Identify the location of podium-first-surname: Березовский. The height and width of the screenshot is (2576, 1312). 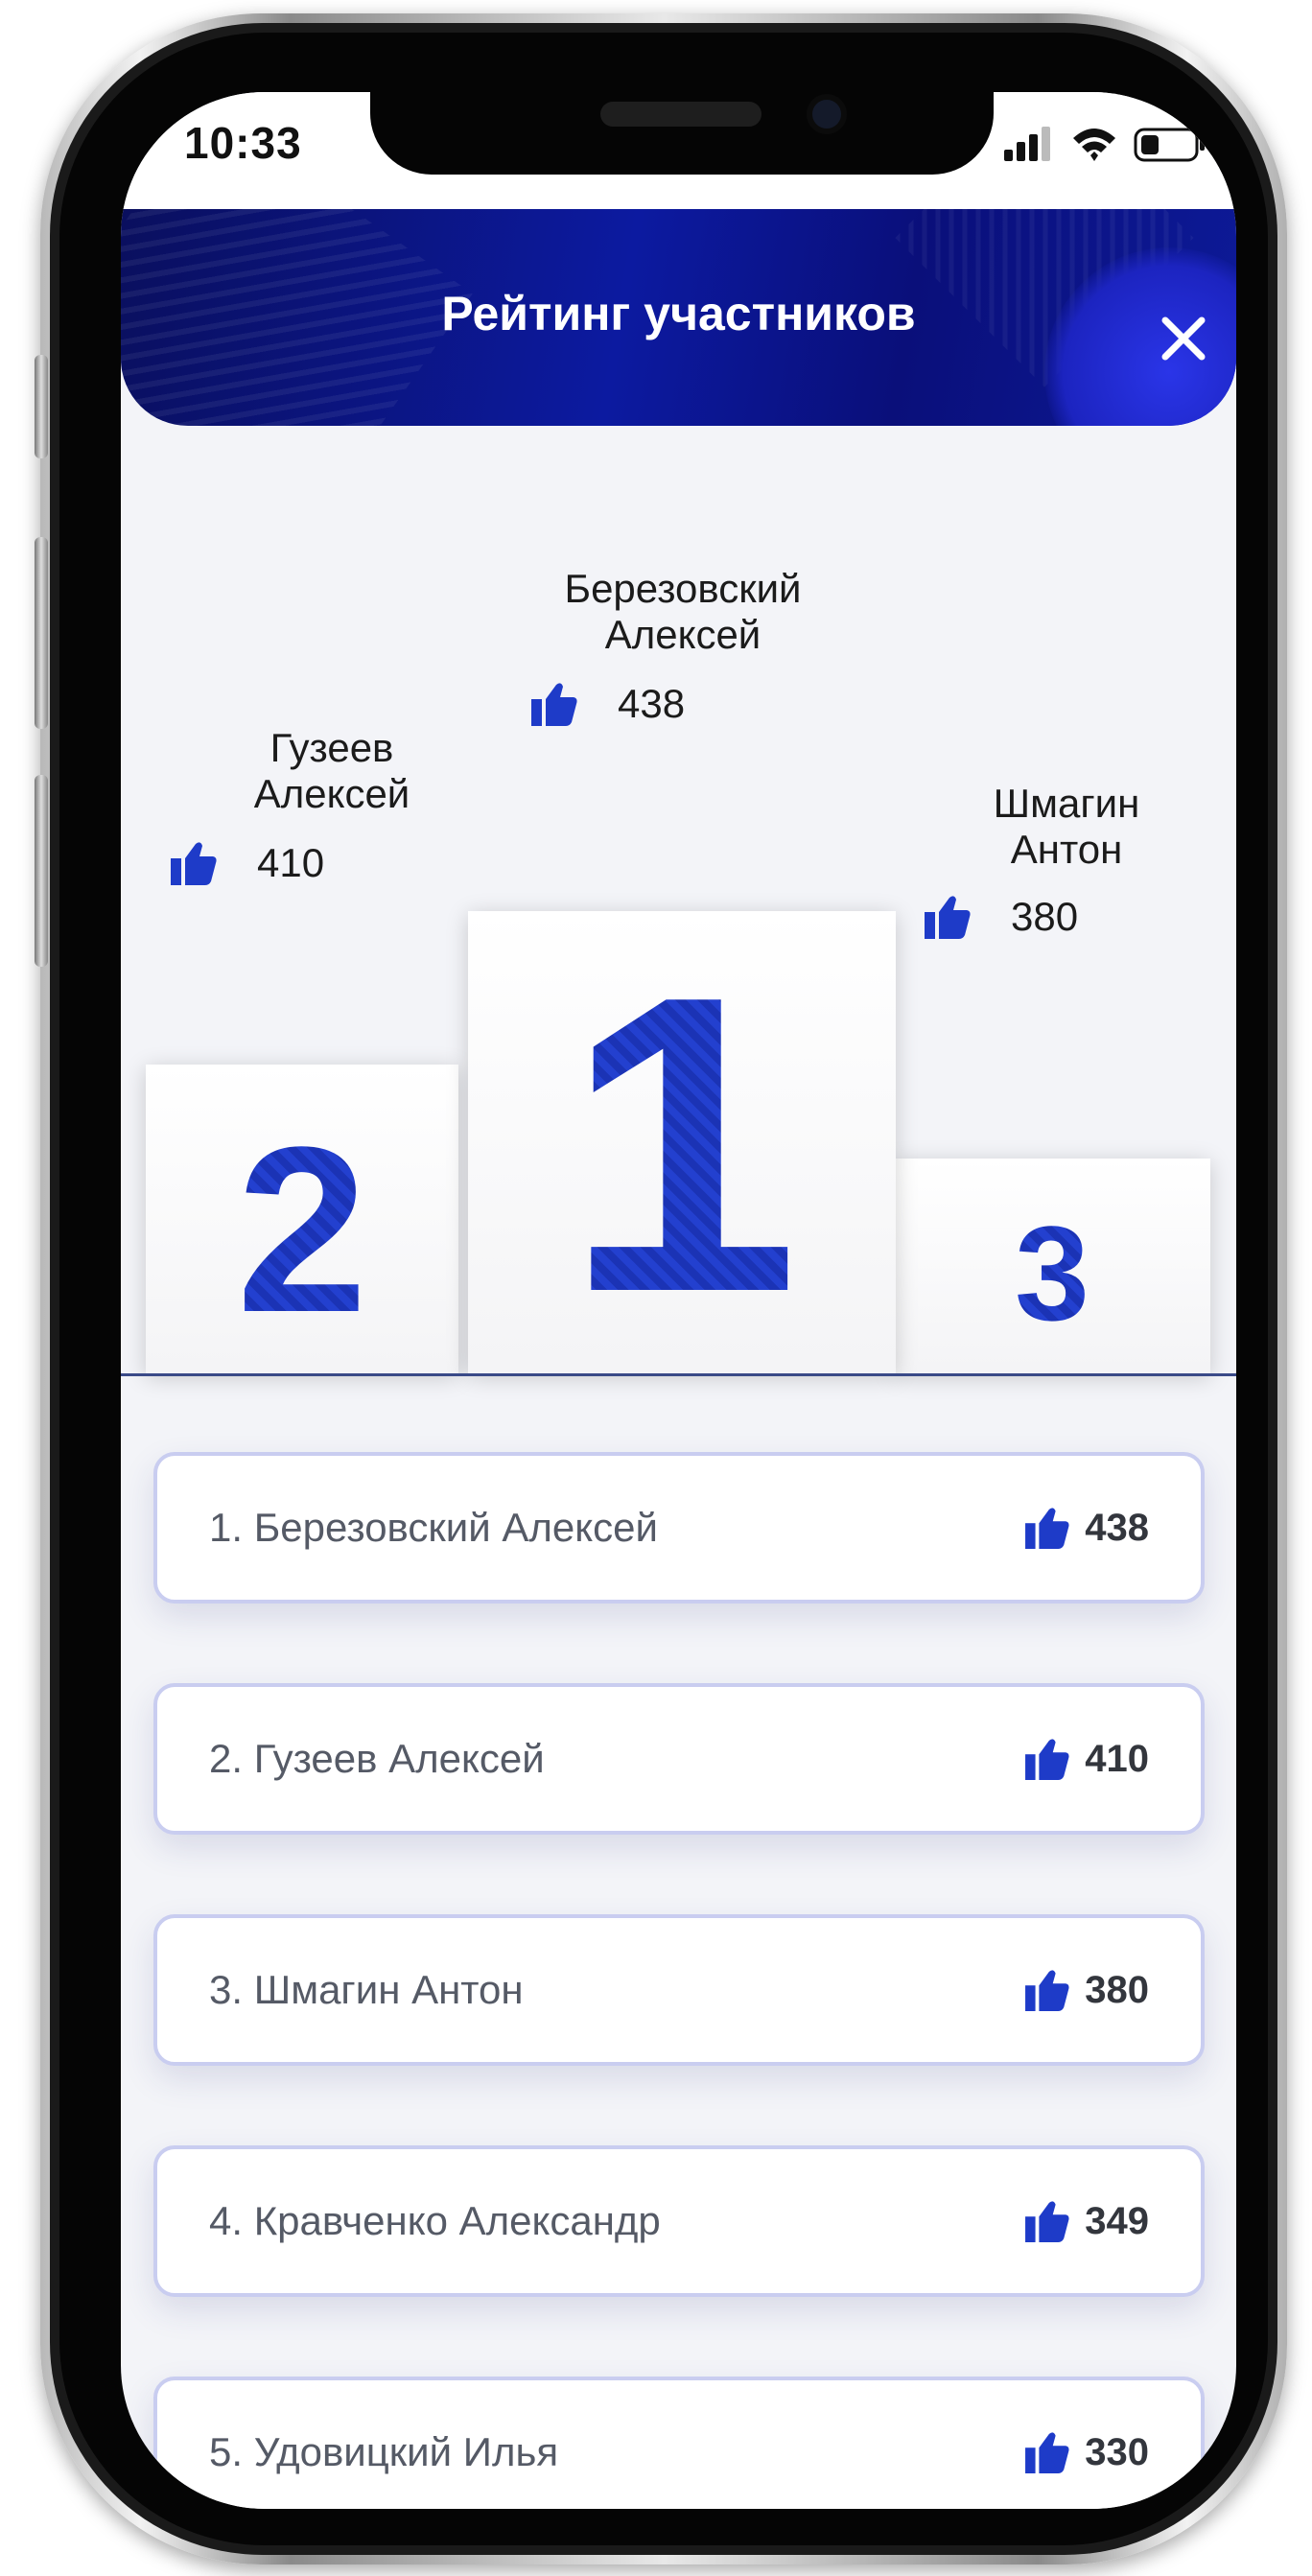
(683, 588).